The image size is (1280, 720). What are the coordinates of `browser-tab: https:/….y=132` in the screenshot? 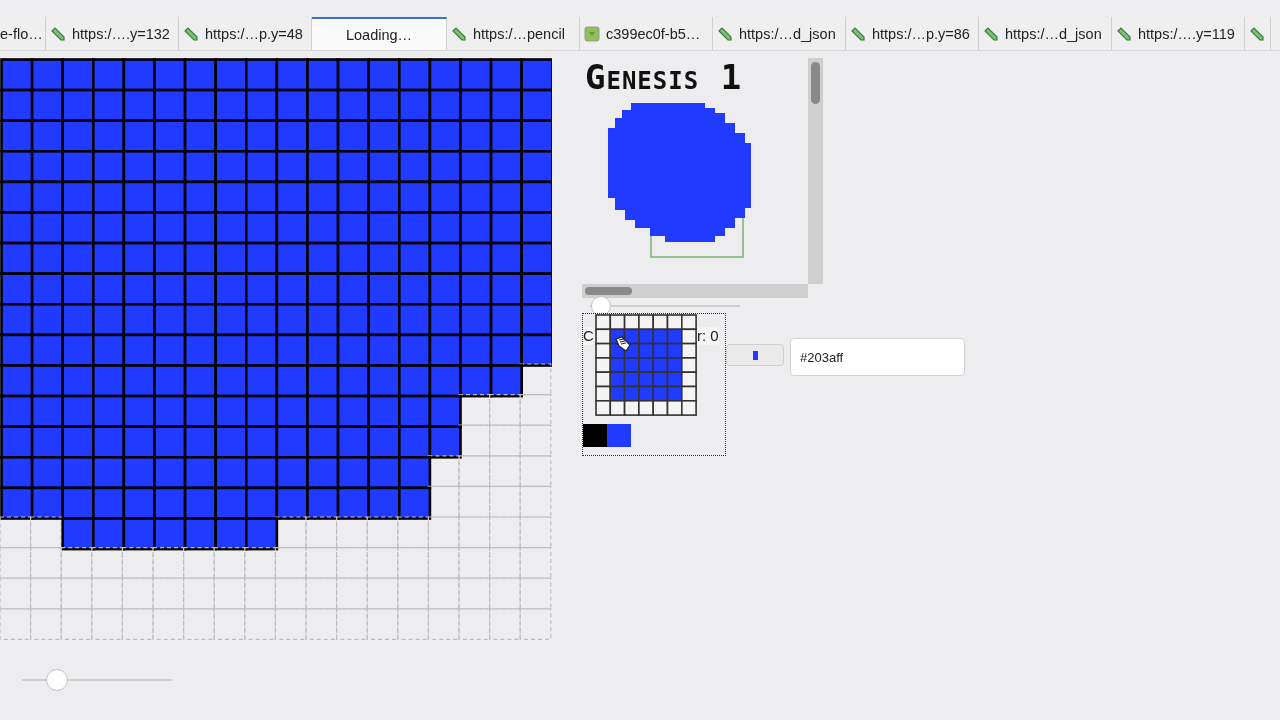 It's located at (112, 33).